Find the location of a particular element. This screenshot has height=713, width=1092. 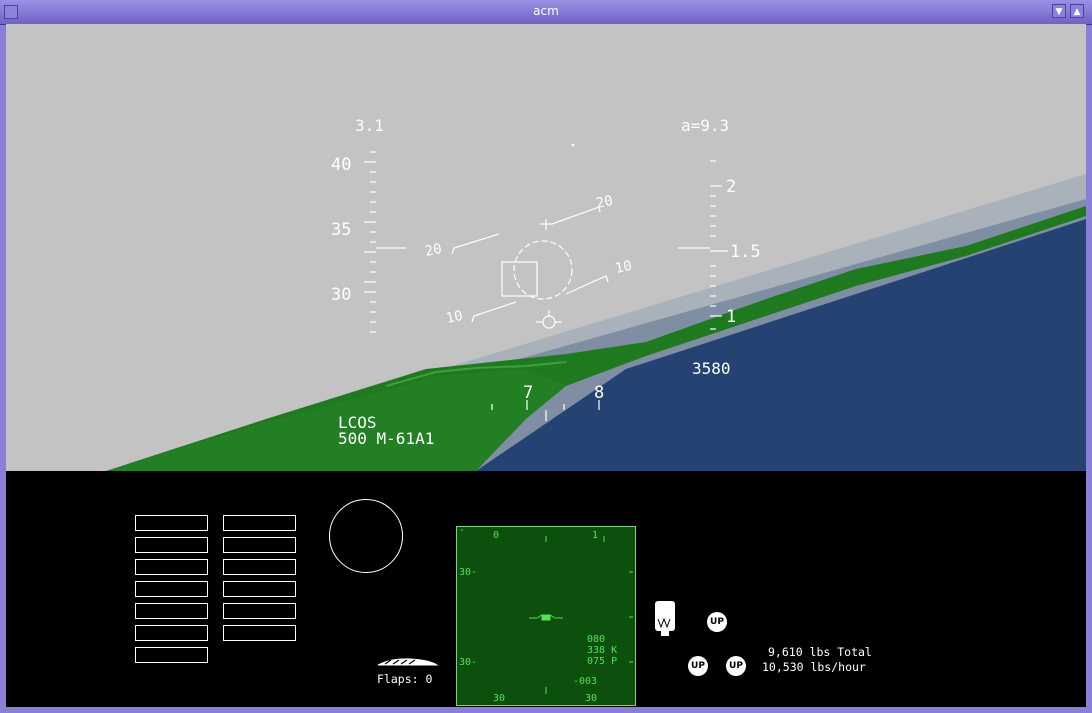

pitch-label-10-right: 10 is located at coordinates (624, 267).